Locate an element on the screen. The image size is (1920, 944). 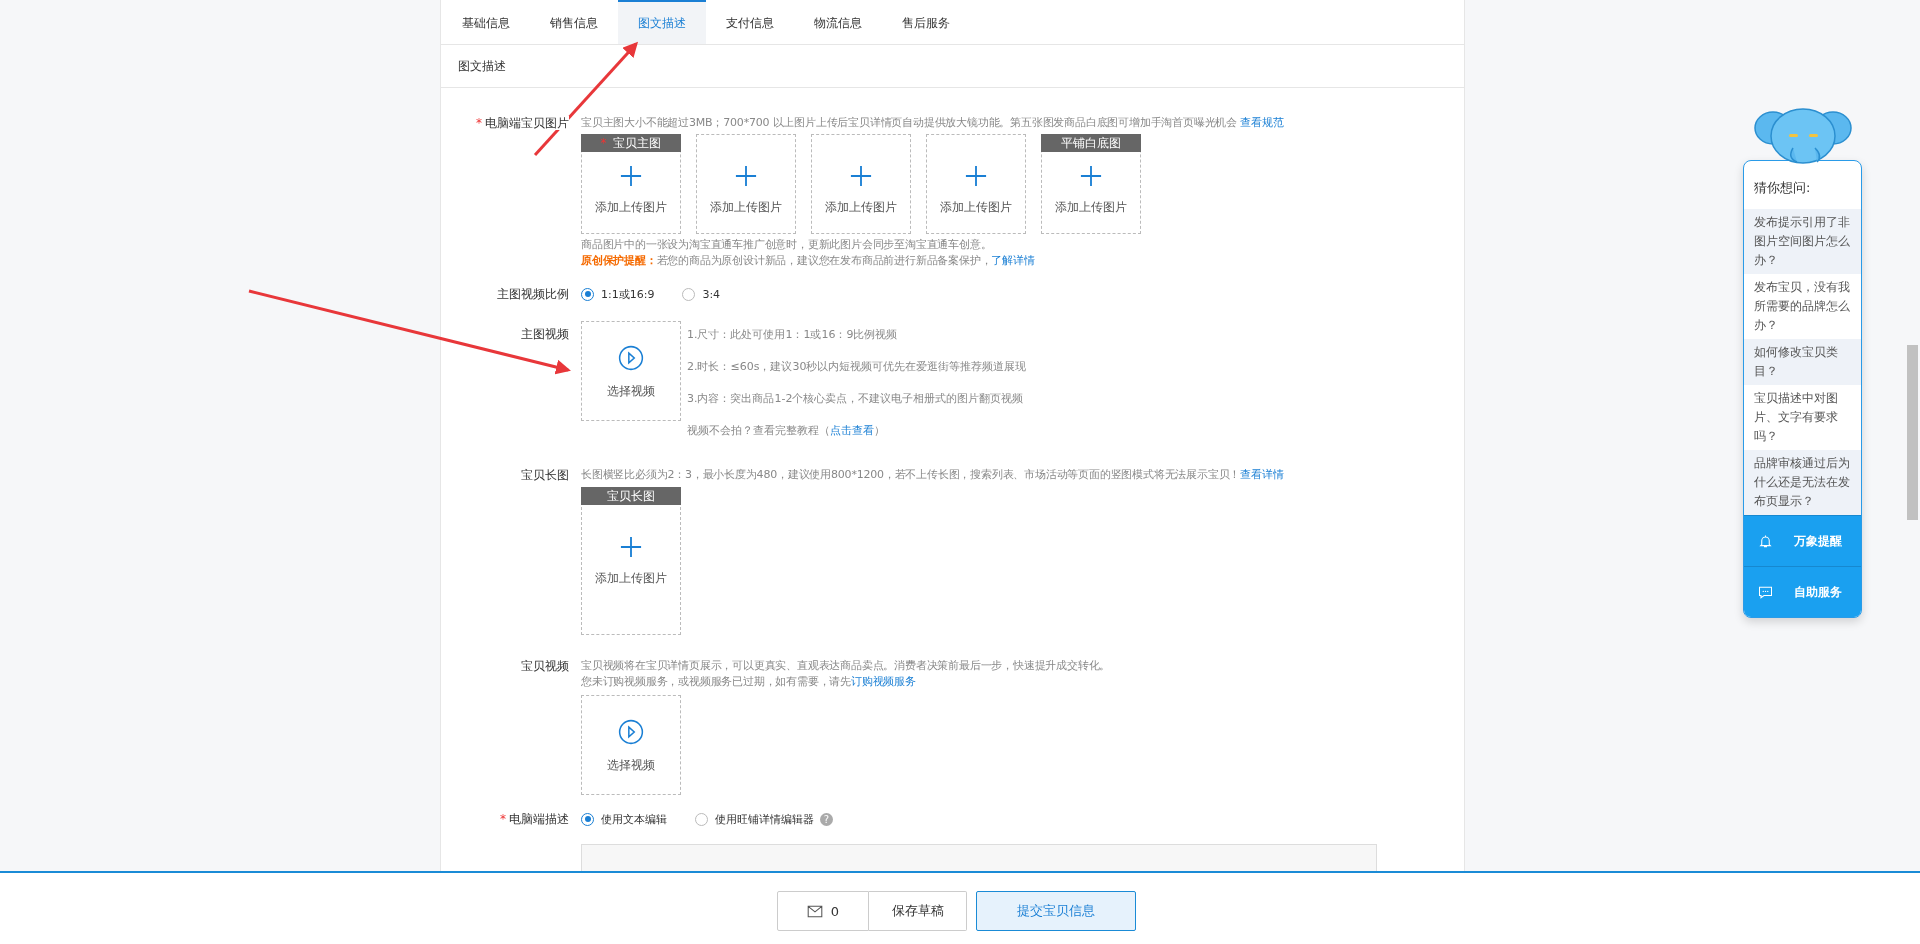
slot-tag: 平铺白底图 is located at coordinates (1091, 143).